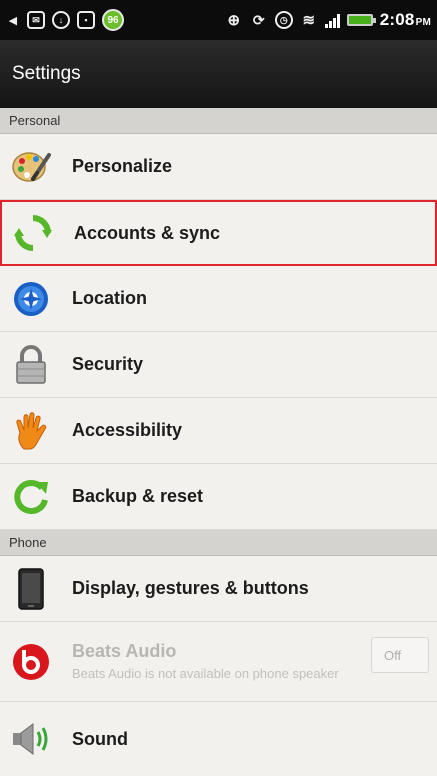 Image resolution: width=437 pixels, height=776 pixels. What do you see at coordinates (13, 20) in the screenshot?
I see `back-arrow-icon: ◂` at bounding box center [13, 20].